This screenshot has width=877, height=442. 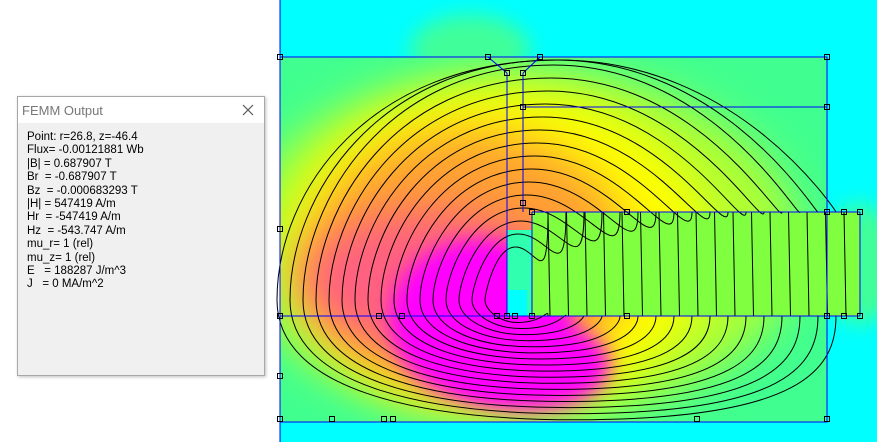 What do you see at coordinates (141, 110) in the screenshot?
I see `title-bar: FEMM Output` at bounding box center [141, 110].